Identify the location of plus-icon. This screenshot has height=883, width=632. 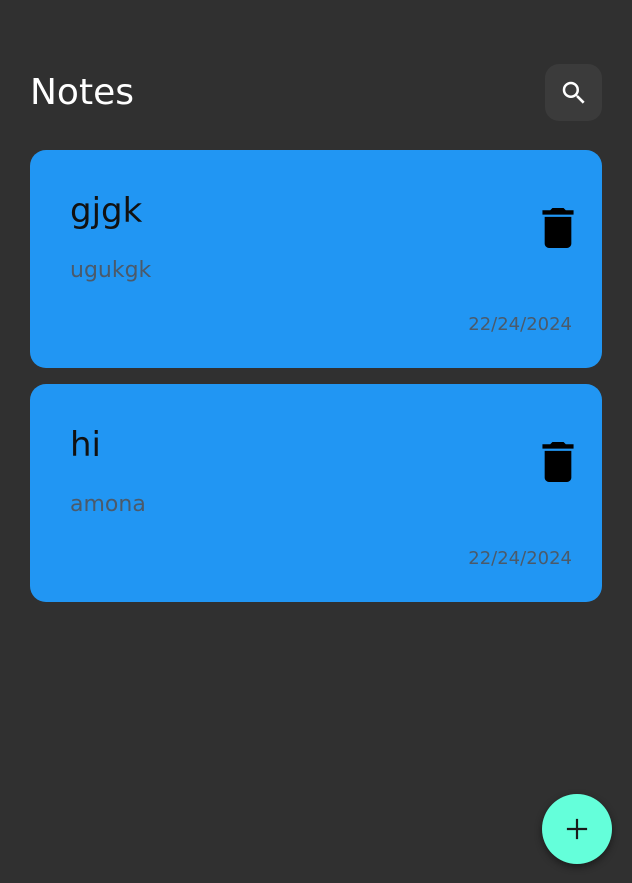
(577, 829).